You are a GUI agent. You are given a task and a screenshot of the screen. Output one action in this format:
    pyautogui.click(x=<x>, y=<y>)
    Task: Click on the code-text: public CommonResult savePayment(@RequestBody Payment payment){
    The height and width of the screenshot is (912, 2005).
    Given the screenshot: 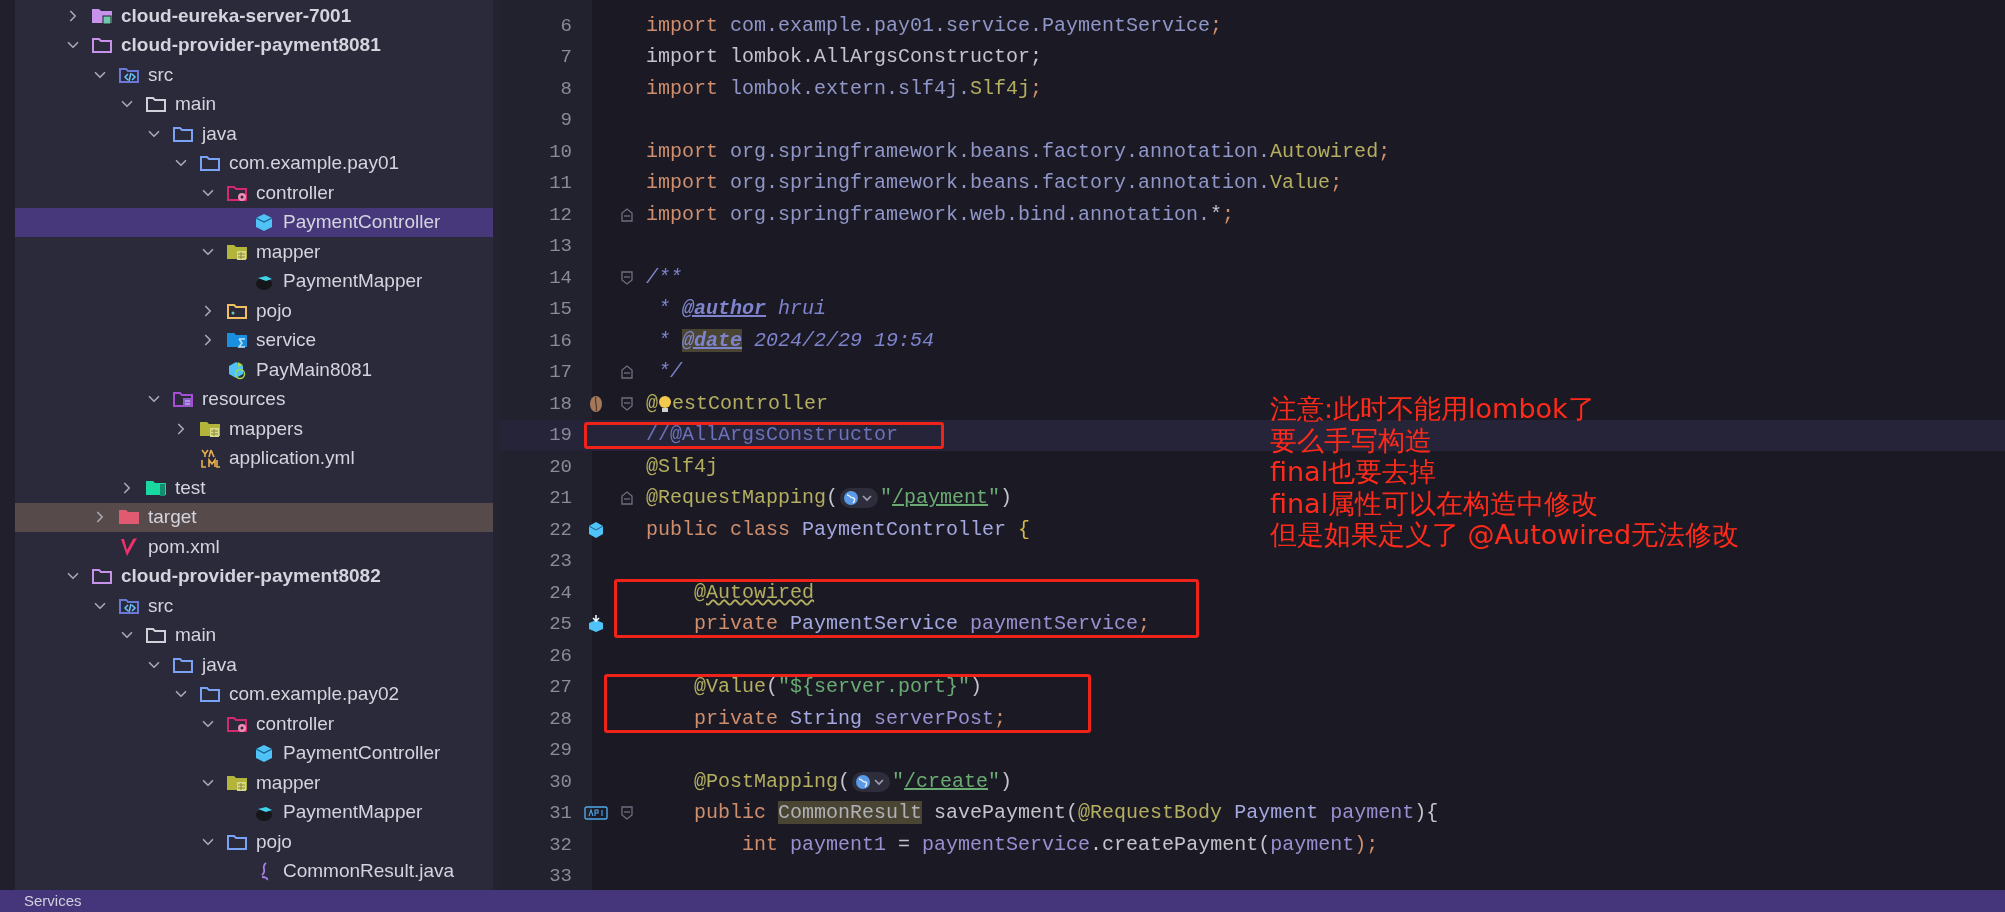 What is the action you would take?
    pyautogui.click(x=1066, y=813)
    